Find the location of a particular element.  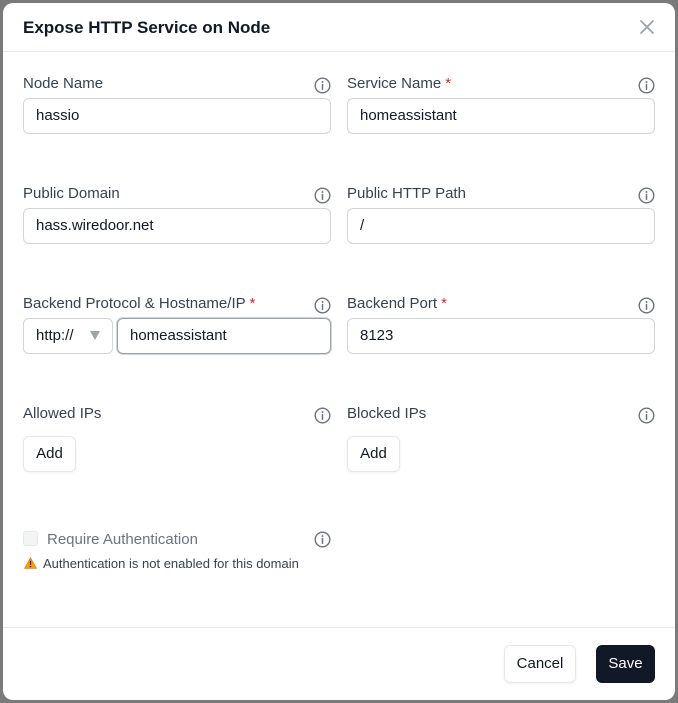

public-domain-input: hass.wiredoor.net is located at coordinates (177, 226).